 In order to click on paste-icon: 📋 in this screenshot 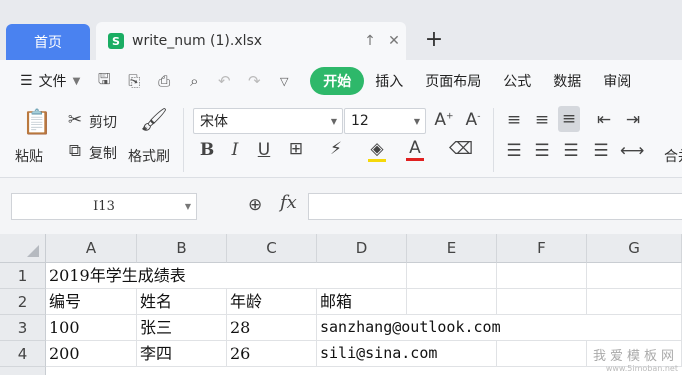, I will do `click(37, 122)`.